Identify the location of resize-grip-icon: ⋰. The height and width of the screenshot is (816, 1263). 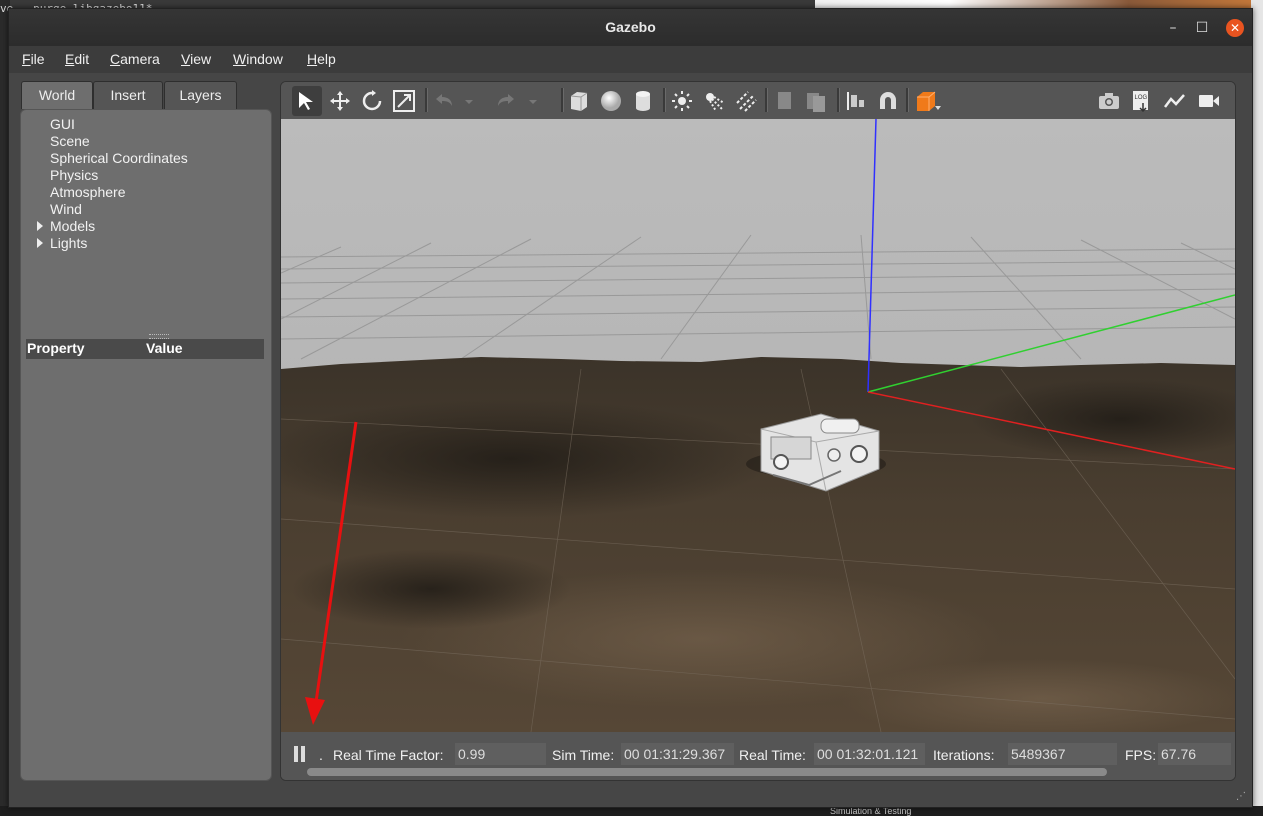
(1242, 797).